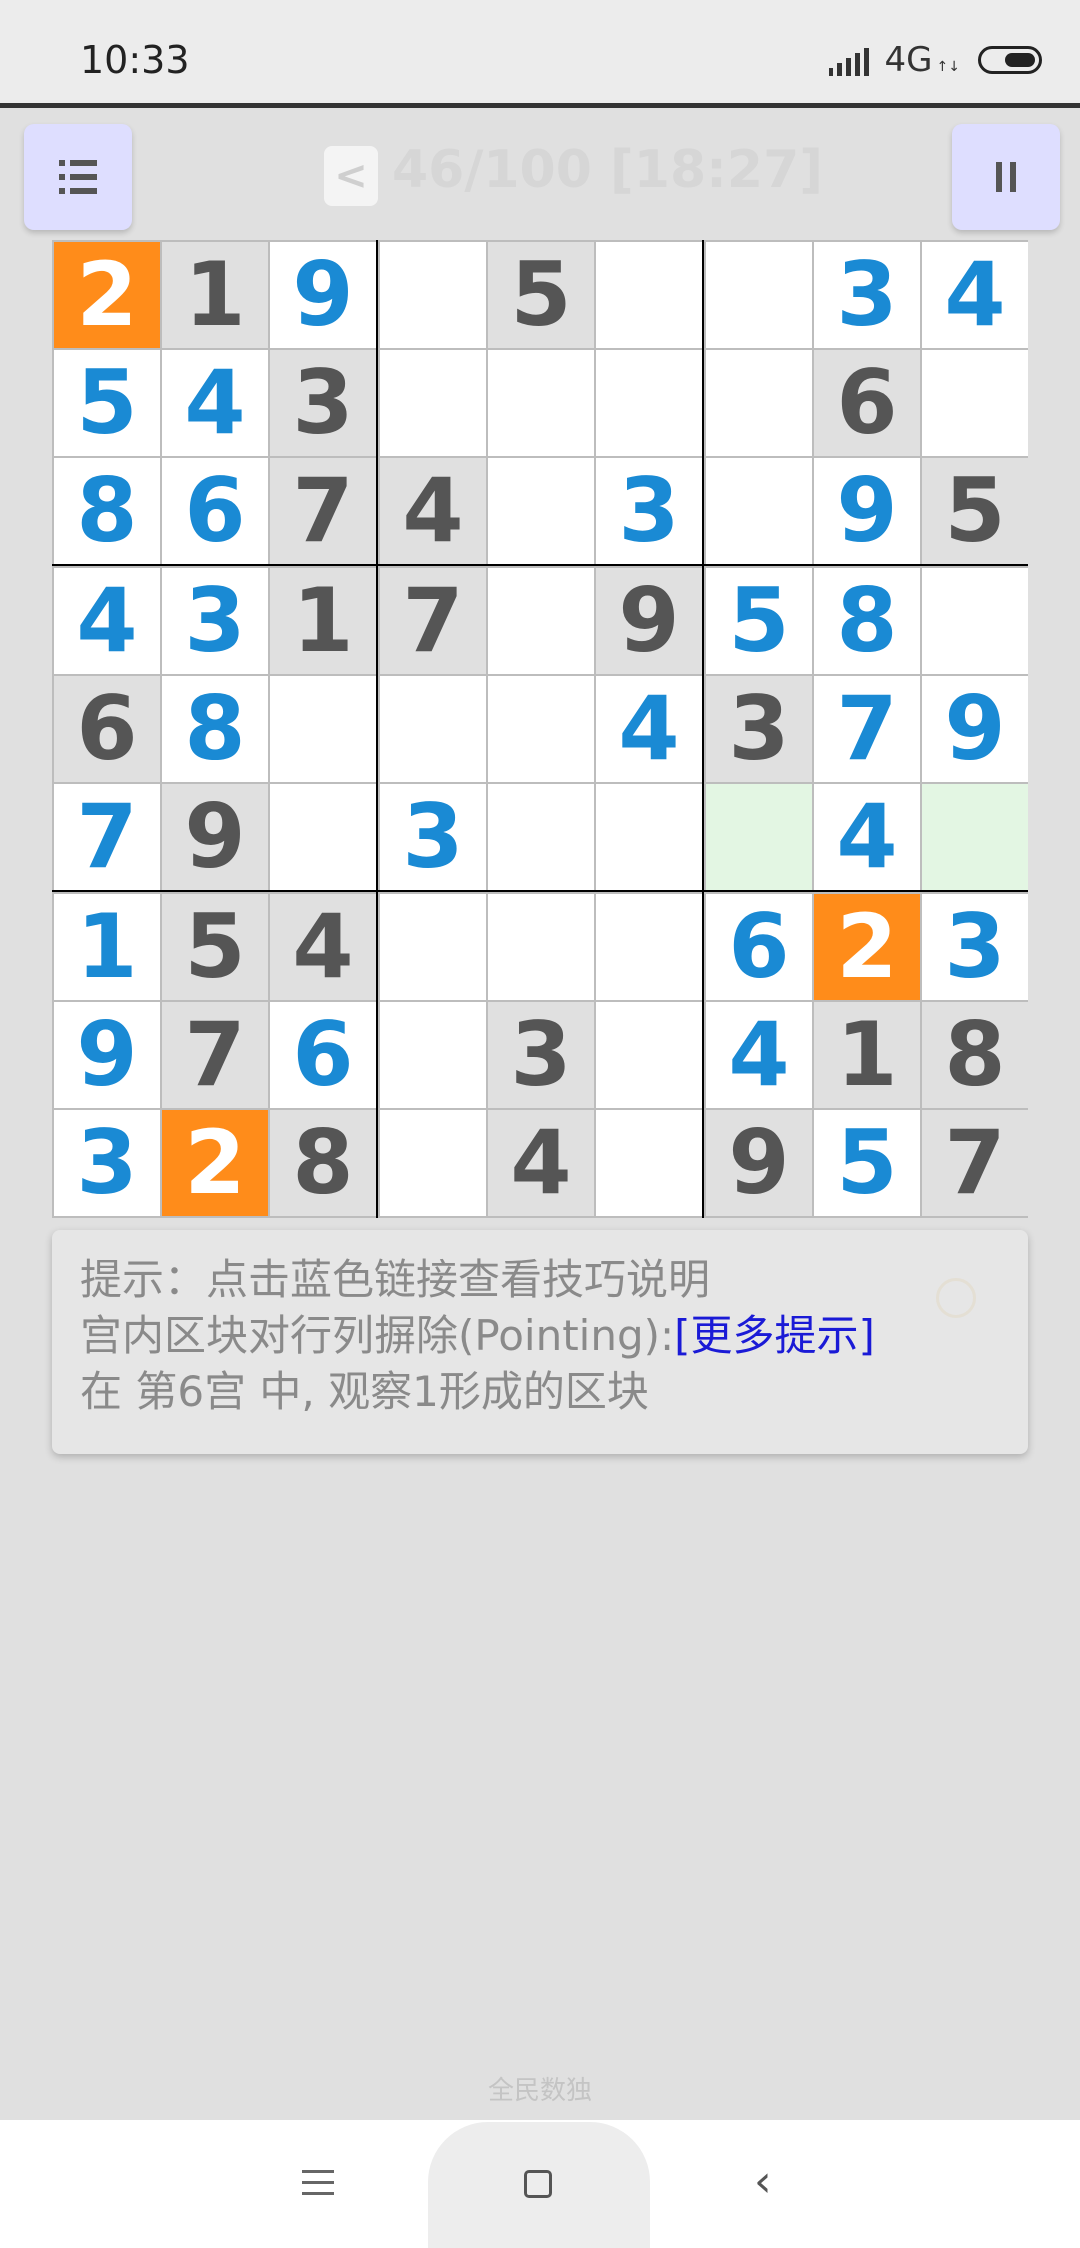  I want to click on puzzle-progress-timer: 46/100 [18:27], so click(608, 170).